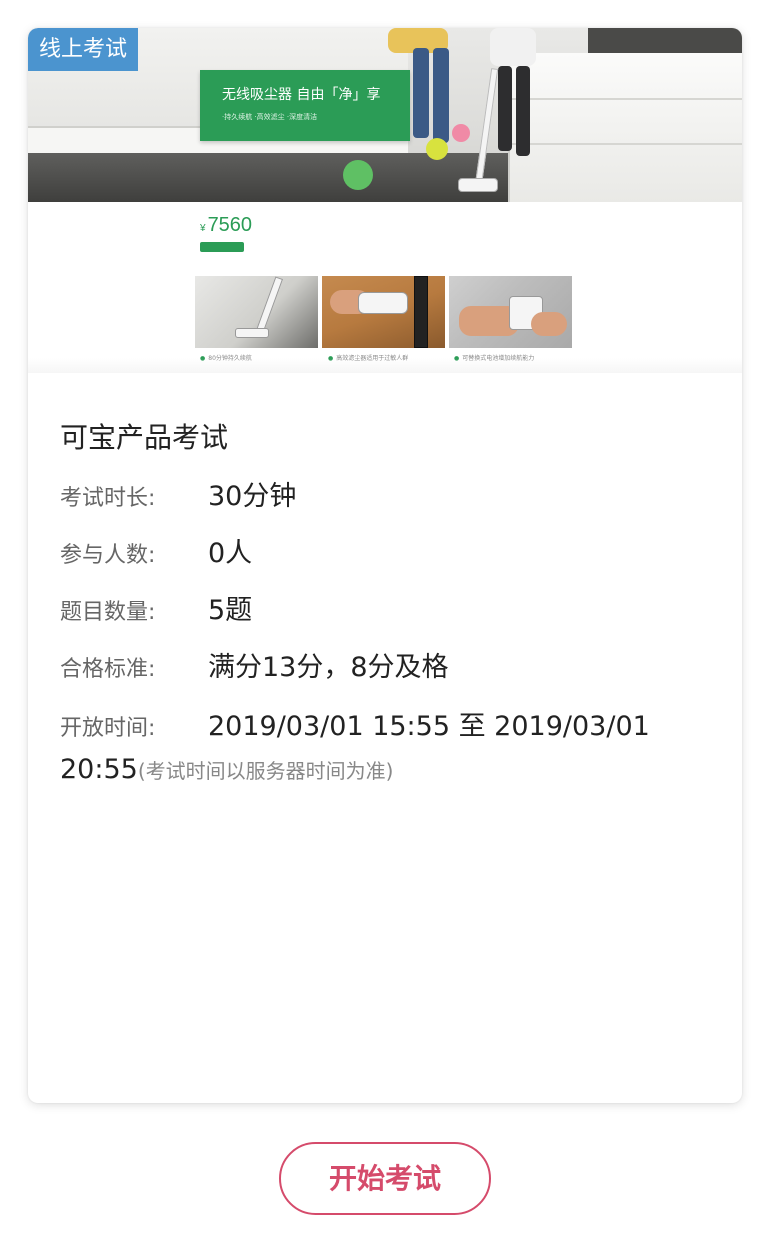 This screenshot has height=1240, width=772. What do you see at coordinates (328, 667) in the screenshot?
I see `passing-criteria-value: 满分13分，8分及格` at bounding box center [328, 667].